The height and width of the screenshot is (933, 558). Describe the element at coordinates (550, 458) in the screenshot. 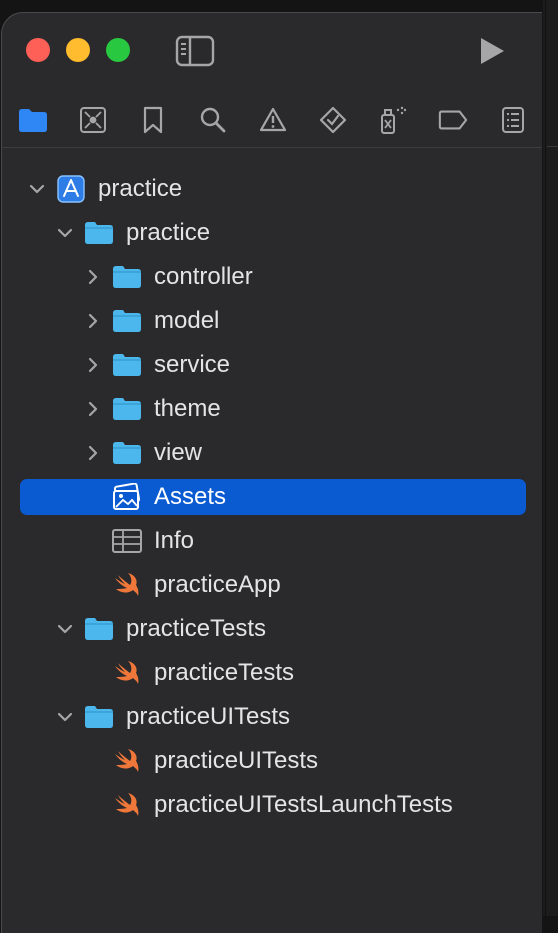

I see `editor-edge` at that location.